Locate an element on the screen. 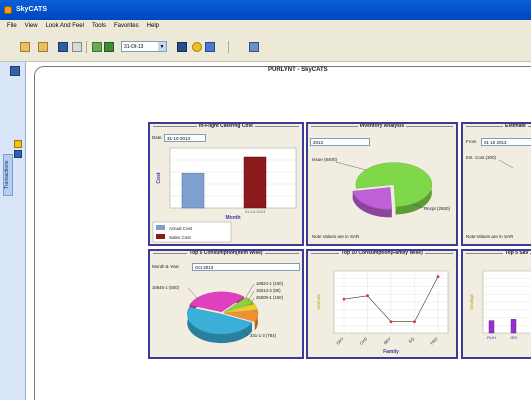 The height and width of the screenshot is (400, 531). panel-title: Top 5 Consumption(Item Wise) is located at coordinates (226, 253).